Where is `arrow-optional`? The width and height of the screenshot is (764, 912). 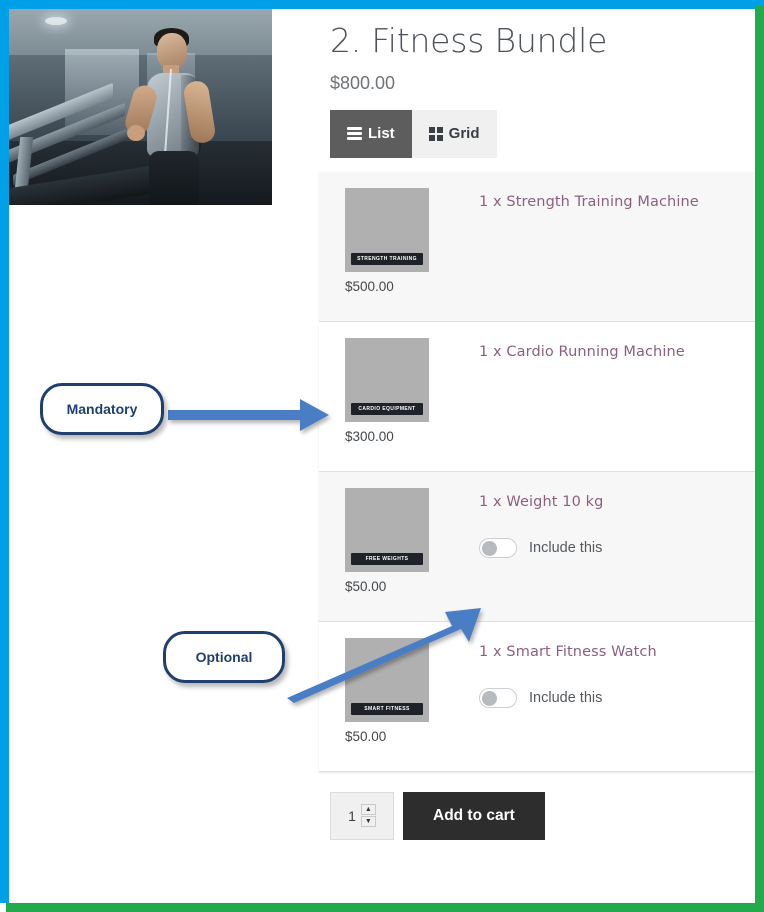
arrow-optional is located at coordinates (384, 655).